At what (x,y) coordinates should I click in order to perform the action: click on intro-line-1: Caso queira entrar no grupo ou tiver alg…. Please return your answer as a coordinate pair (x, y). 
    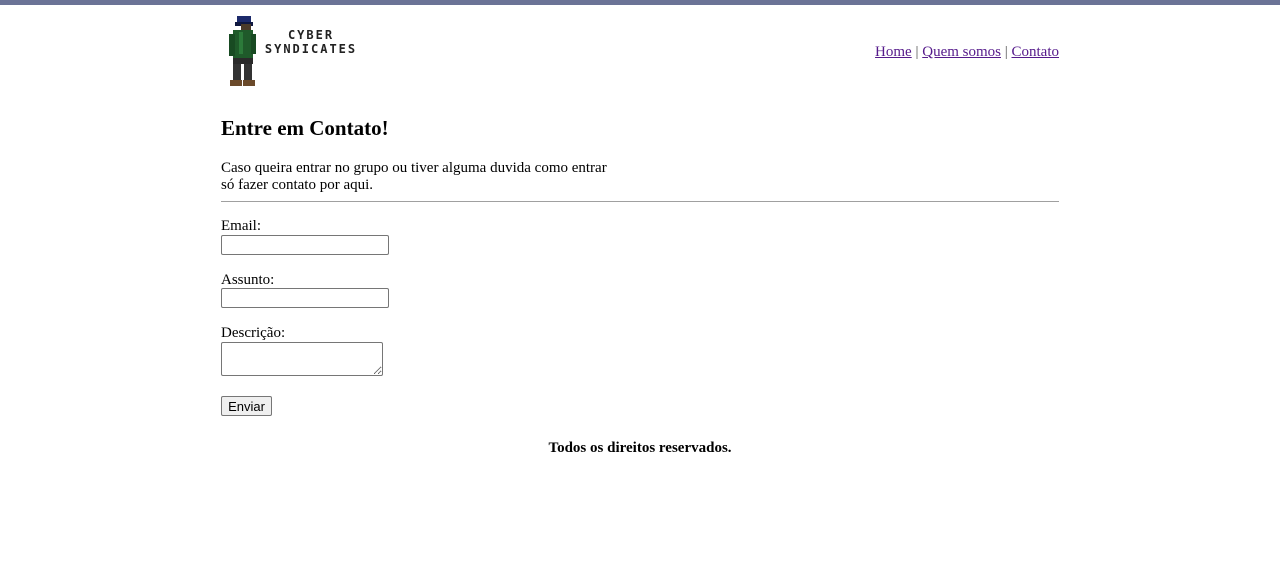
    Looking at the image, I should click on (414, 168).